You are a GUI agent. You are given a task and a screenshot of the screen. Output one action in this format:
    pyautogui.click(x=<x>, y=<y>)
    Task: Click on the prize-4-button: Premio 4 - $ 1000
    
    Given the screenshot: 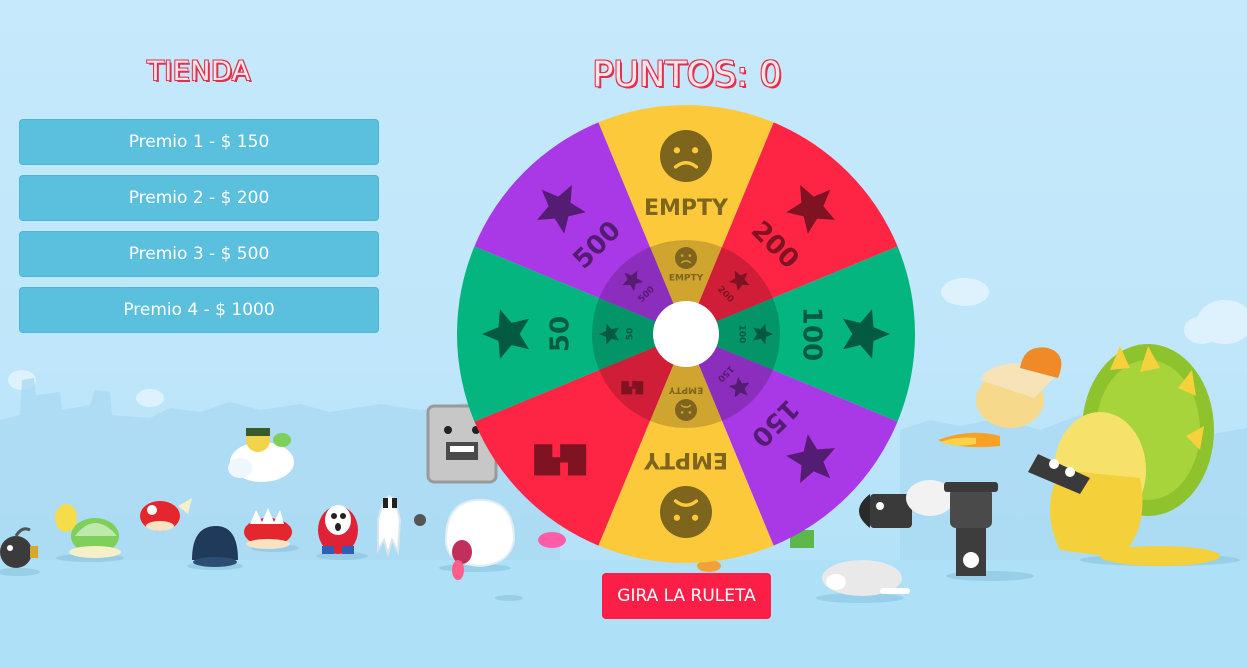 What is the action you would take?
    pyautogui.click(x=199, y=310)
    